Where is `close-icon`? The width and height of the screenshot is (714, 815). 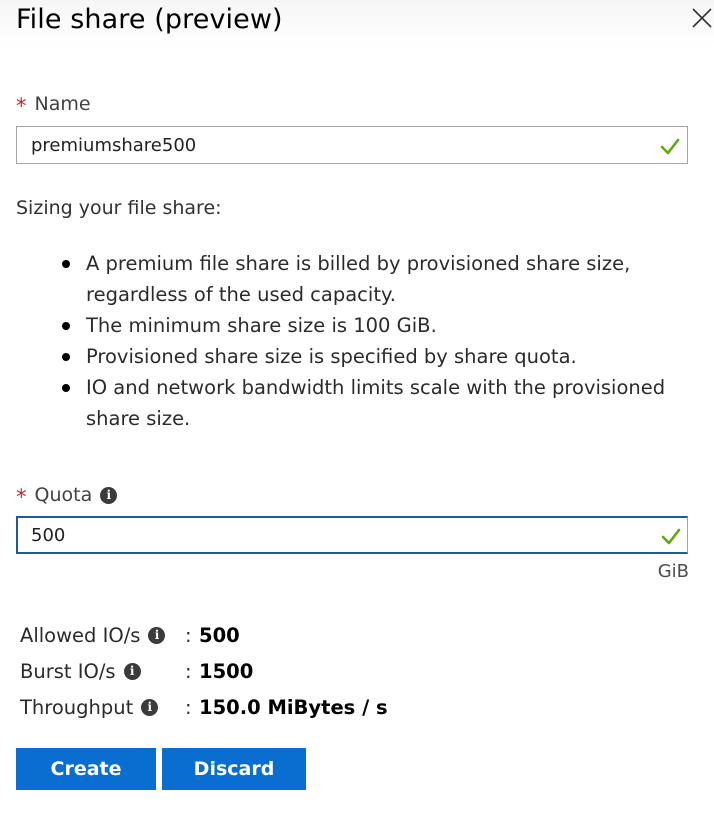 close-icon is located at coordinates (702, 18).